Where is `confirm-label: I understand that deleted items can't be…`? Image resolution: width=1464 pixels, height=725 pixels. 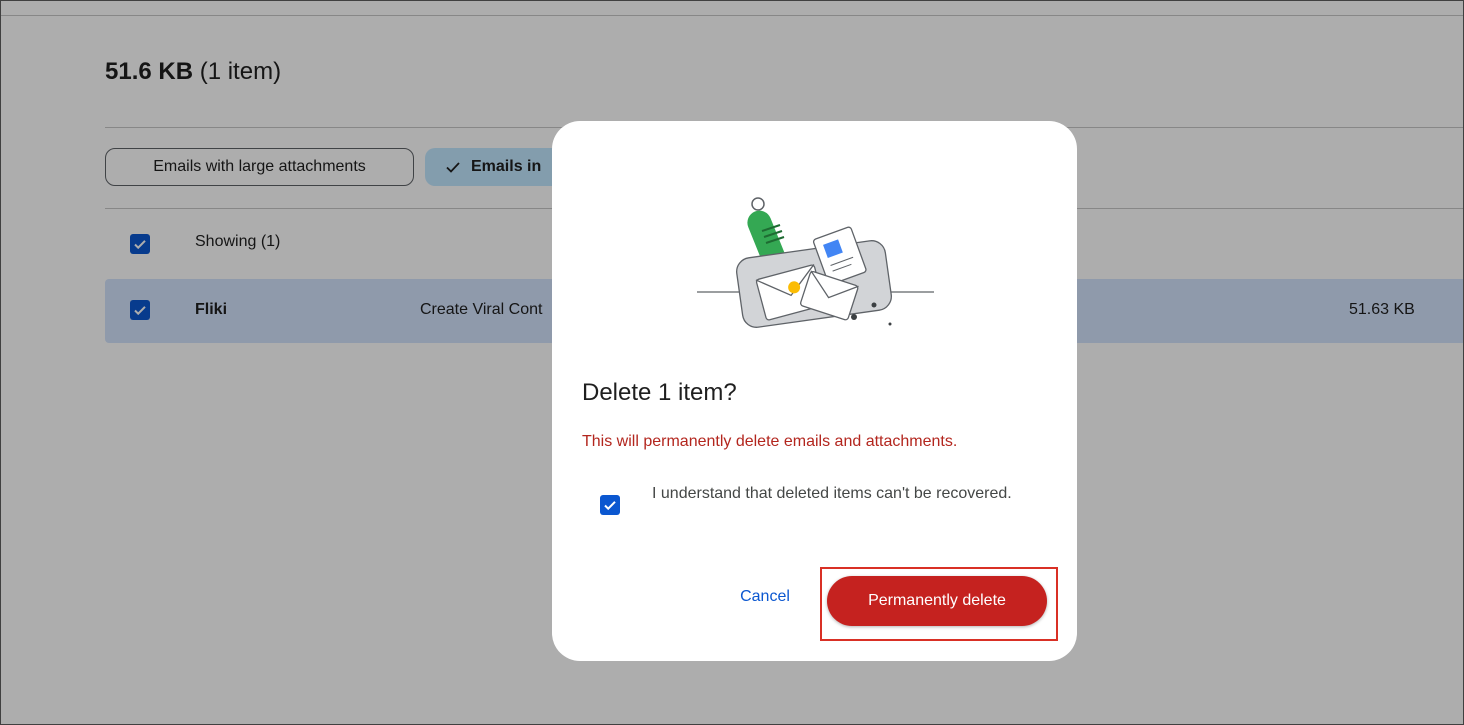 confirm-label: I understand that deleted items can't be… is located at coordinates (832, 493).